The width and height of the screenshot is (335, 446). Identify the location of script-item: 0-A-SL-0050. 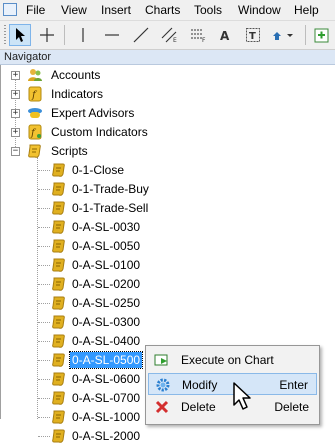
(168, 246).